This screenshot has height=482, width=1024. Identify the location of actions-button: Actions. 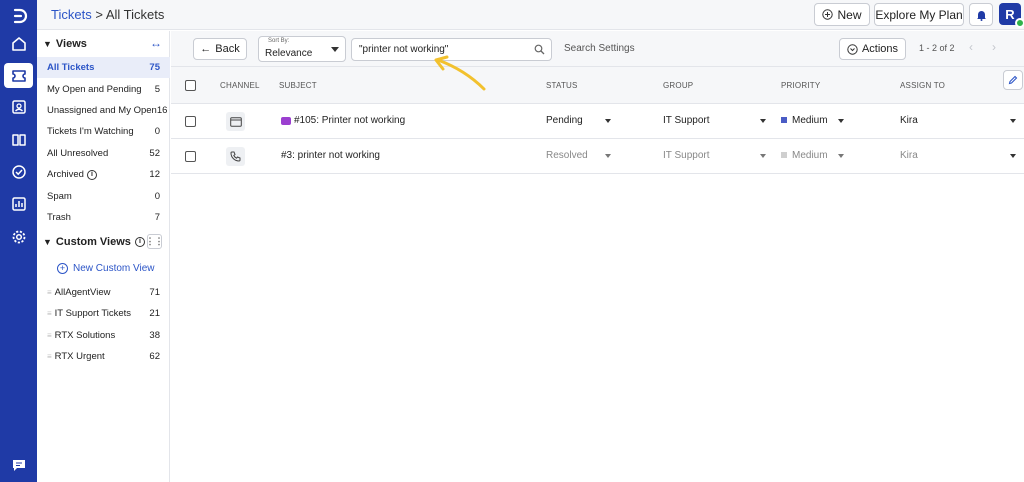
(872, 49).